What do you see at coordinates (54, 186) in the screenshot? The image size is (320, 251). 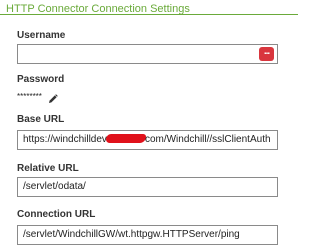 I see `relative-url-value: /servlet/odata/` at bounding box center [54, 186].